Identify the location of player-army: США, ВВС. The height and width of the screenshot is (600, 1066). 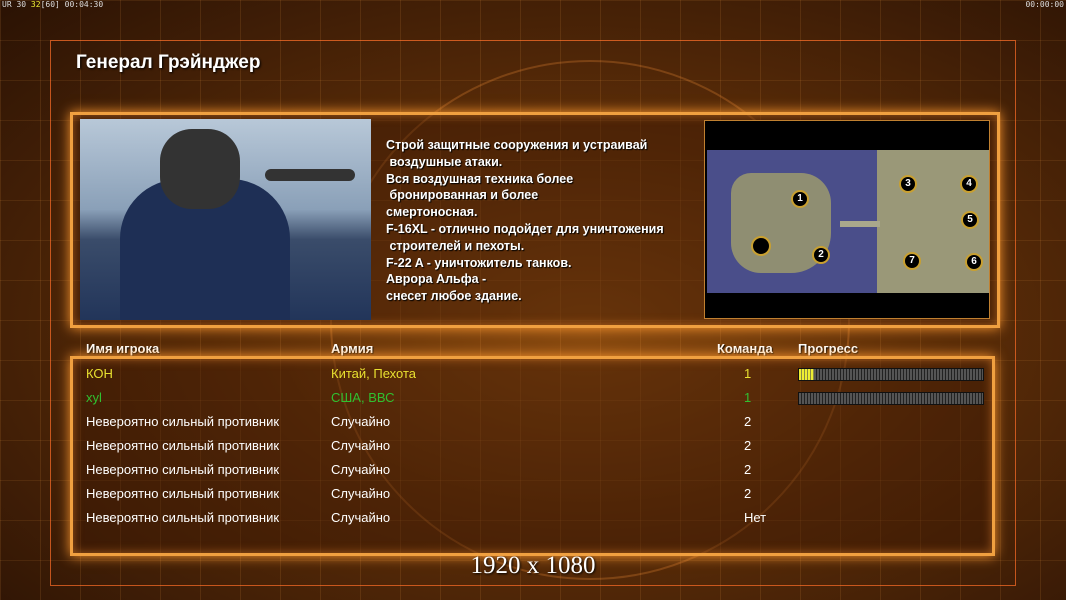
(363, 397).